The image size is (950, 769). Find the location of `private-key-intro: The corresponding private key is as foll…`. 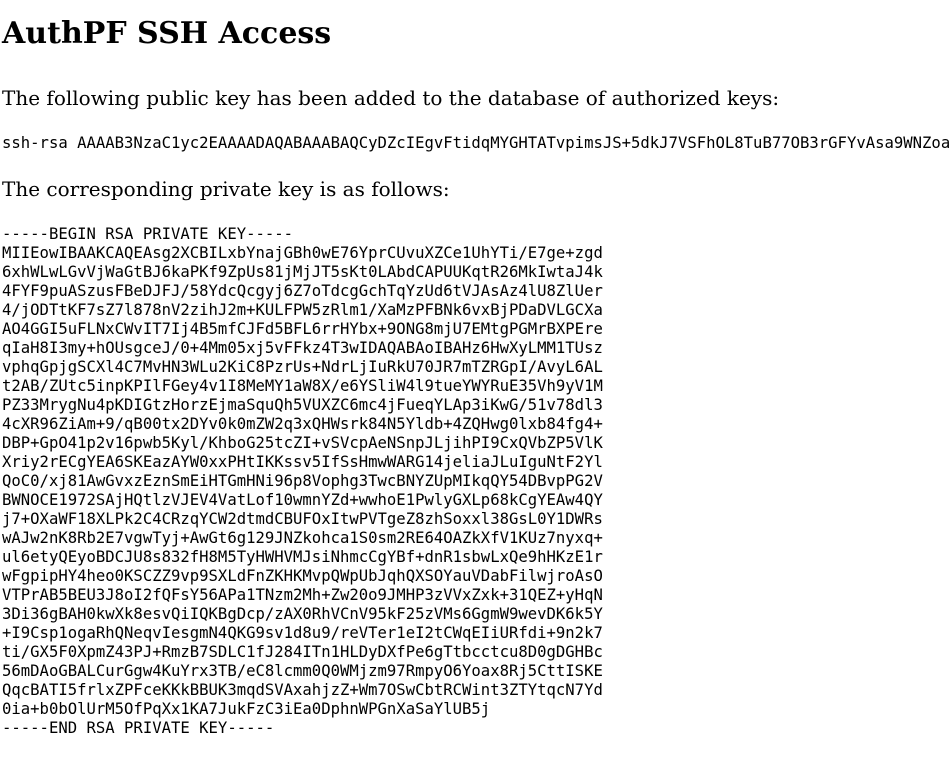

private-key-intro: The corresponding private key is as foll… is located at coordinates (226, 189).